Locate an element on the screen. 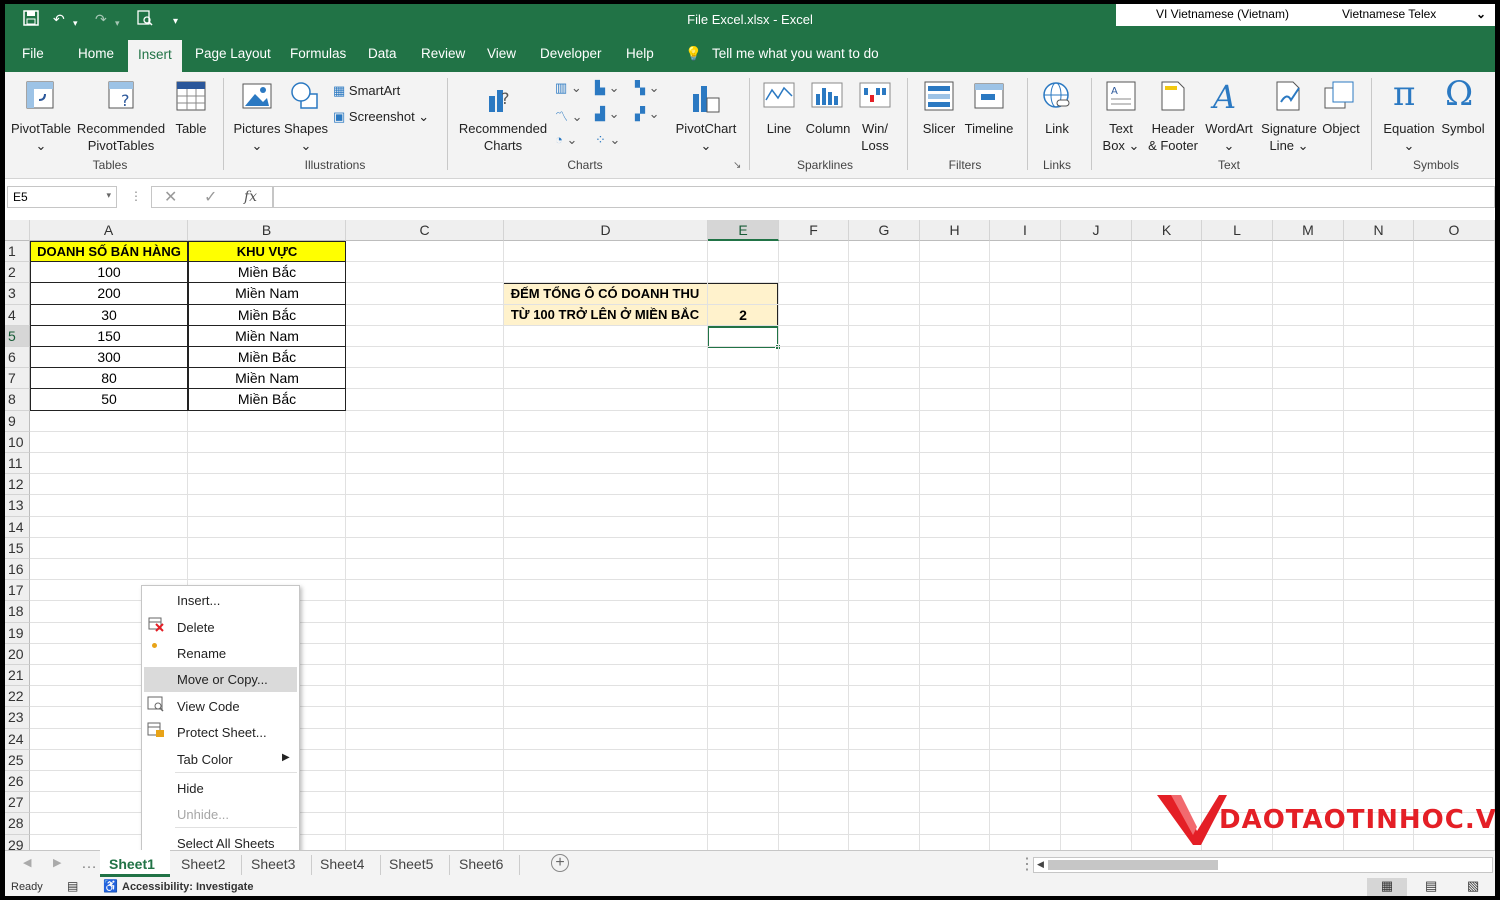 The width and height of the screenshot is (1500, 900). menu-item-view-code: View Code is located at coordinates (208, 706).